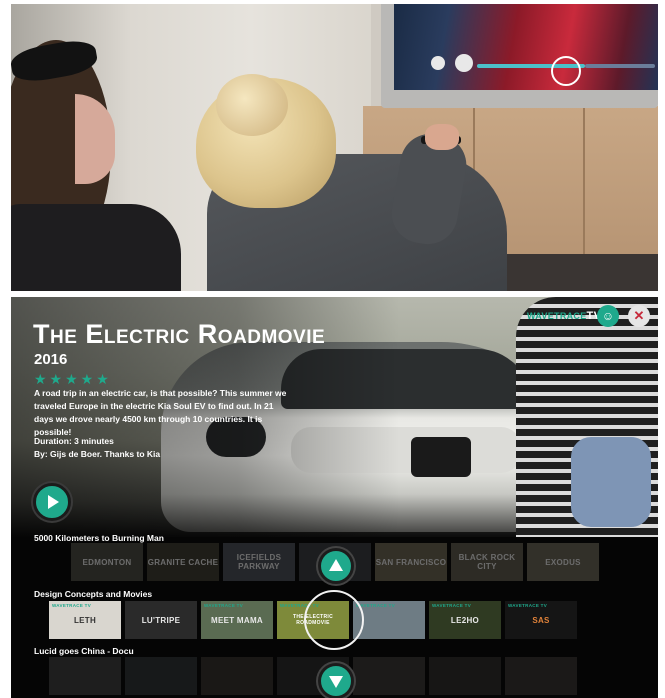 The height and width of the screenshot is (698, 665). I want to click on close-button: ✕, so click(639, 316).